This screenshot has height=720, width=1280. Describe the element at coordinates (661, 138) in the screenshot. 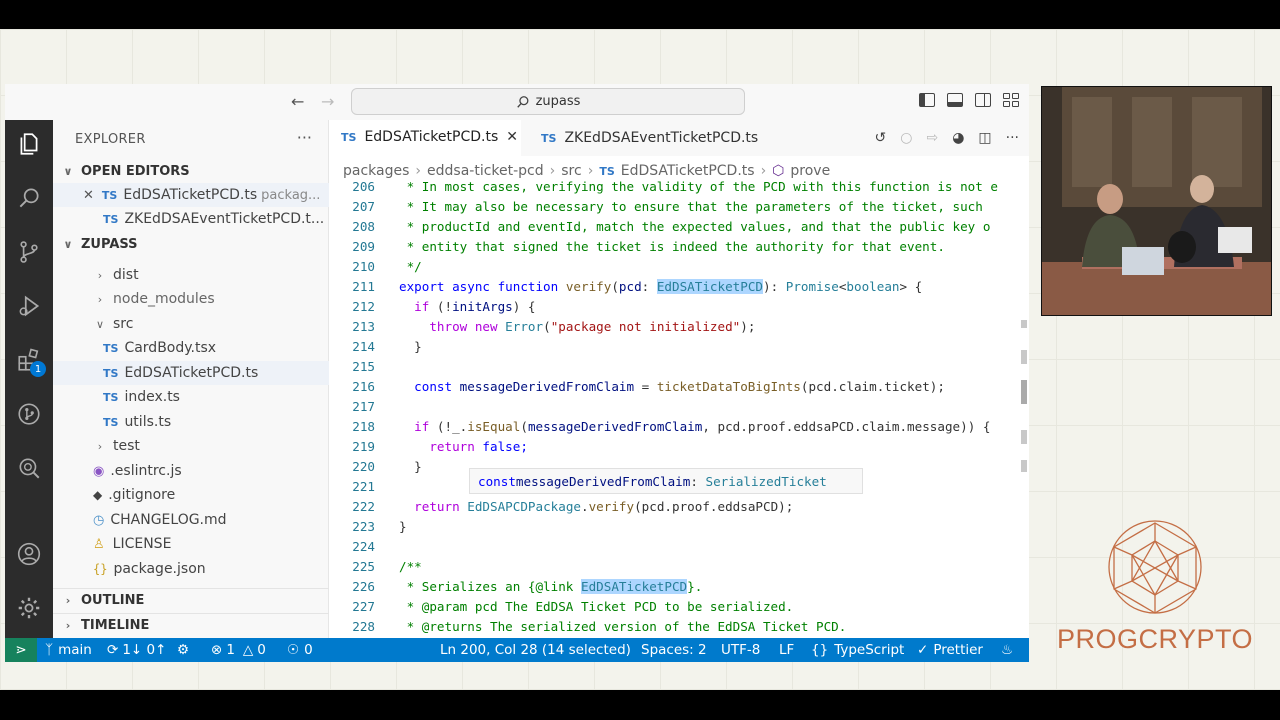

I see `tab-label: ZKEdDSAEventTicketPCD.ts` at that location.